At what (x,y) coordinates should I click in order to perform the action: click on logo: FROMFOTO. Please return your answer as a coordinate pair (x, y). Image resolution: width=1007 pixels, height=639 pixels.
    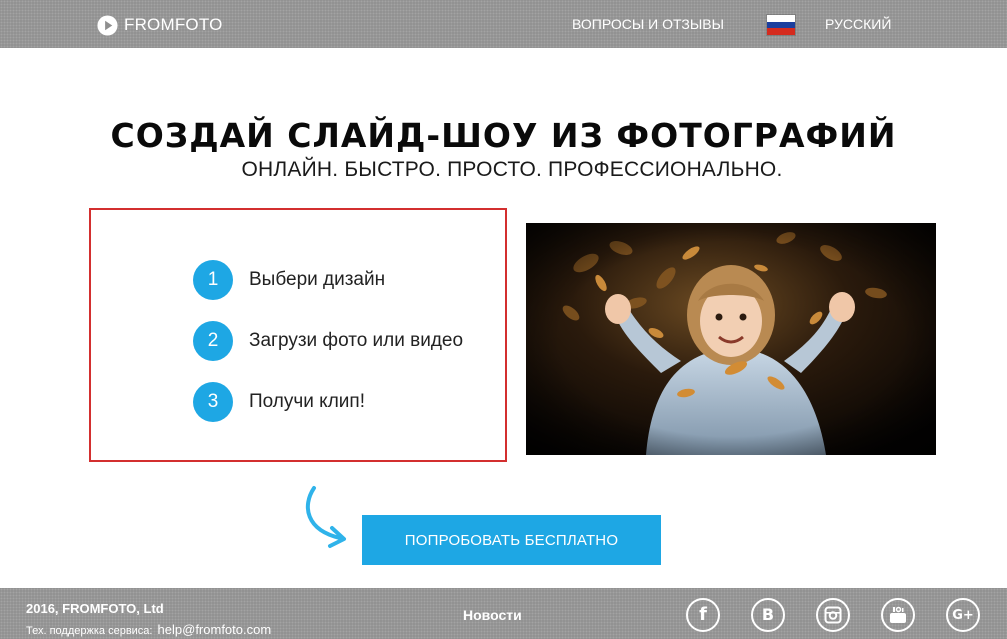
    Looking at the image, I should click on (160, 25).